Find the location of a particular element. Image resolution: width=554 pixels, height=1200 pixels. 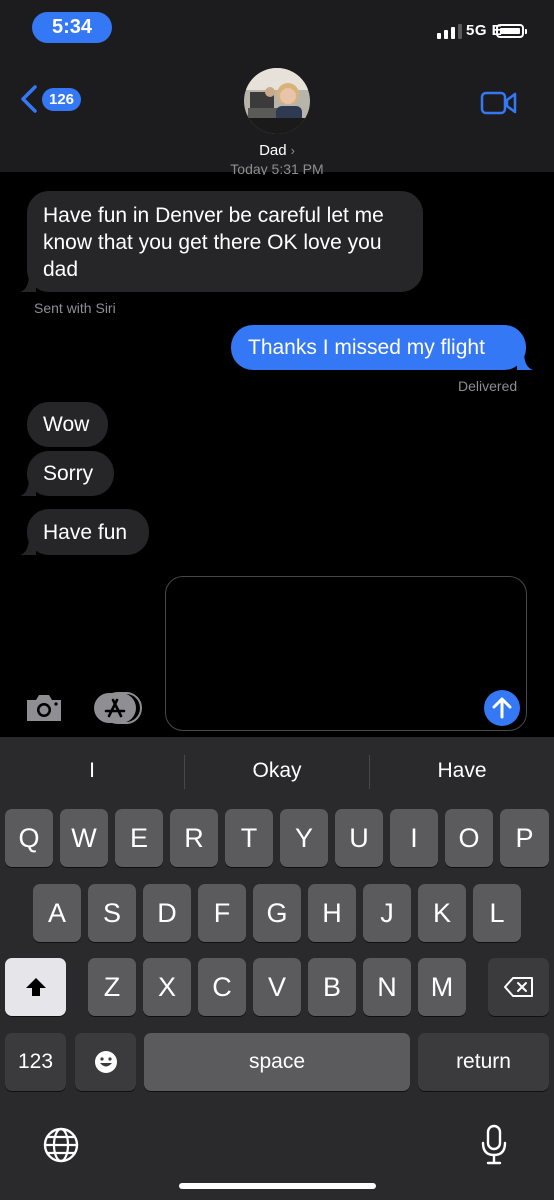

key-x: X is located at coordinates (167, 987).